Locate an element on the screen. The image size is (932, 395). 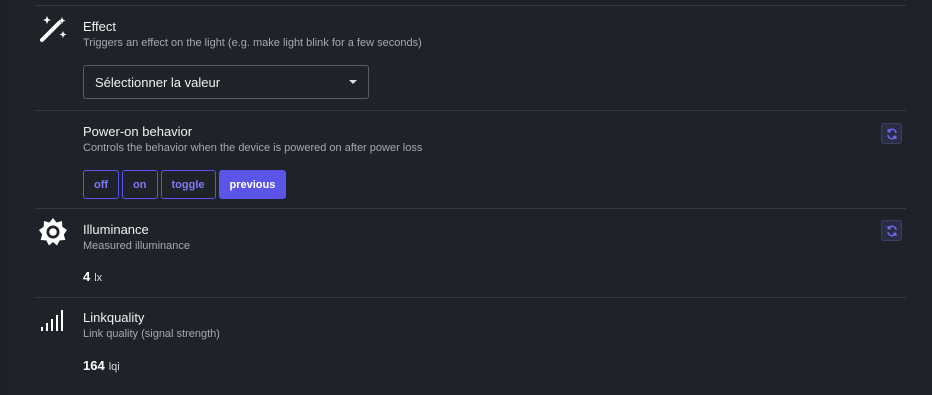
option-toggle-button: toggle is located at coordinates (188, 184).